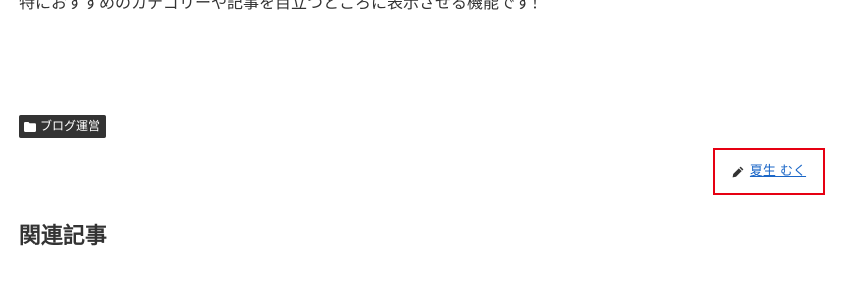 This screenshot has height=285, width=847. Describe the element at coordinates (283, 6) in the screenshot. I see `article-intro-text: 特におすすめのカテゴリーや記事を目立つところに表示させる機能です！` at that location.